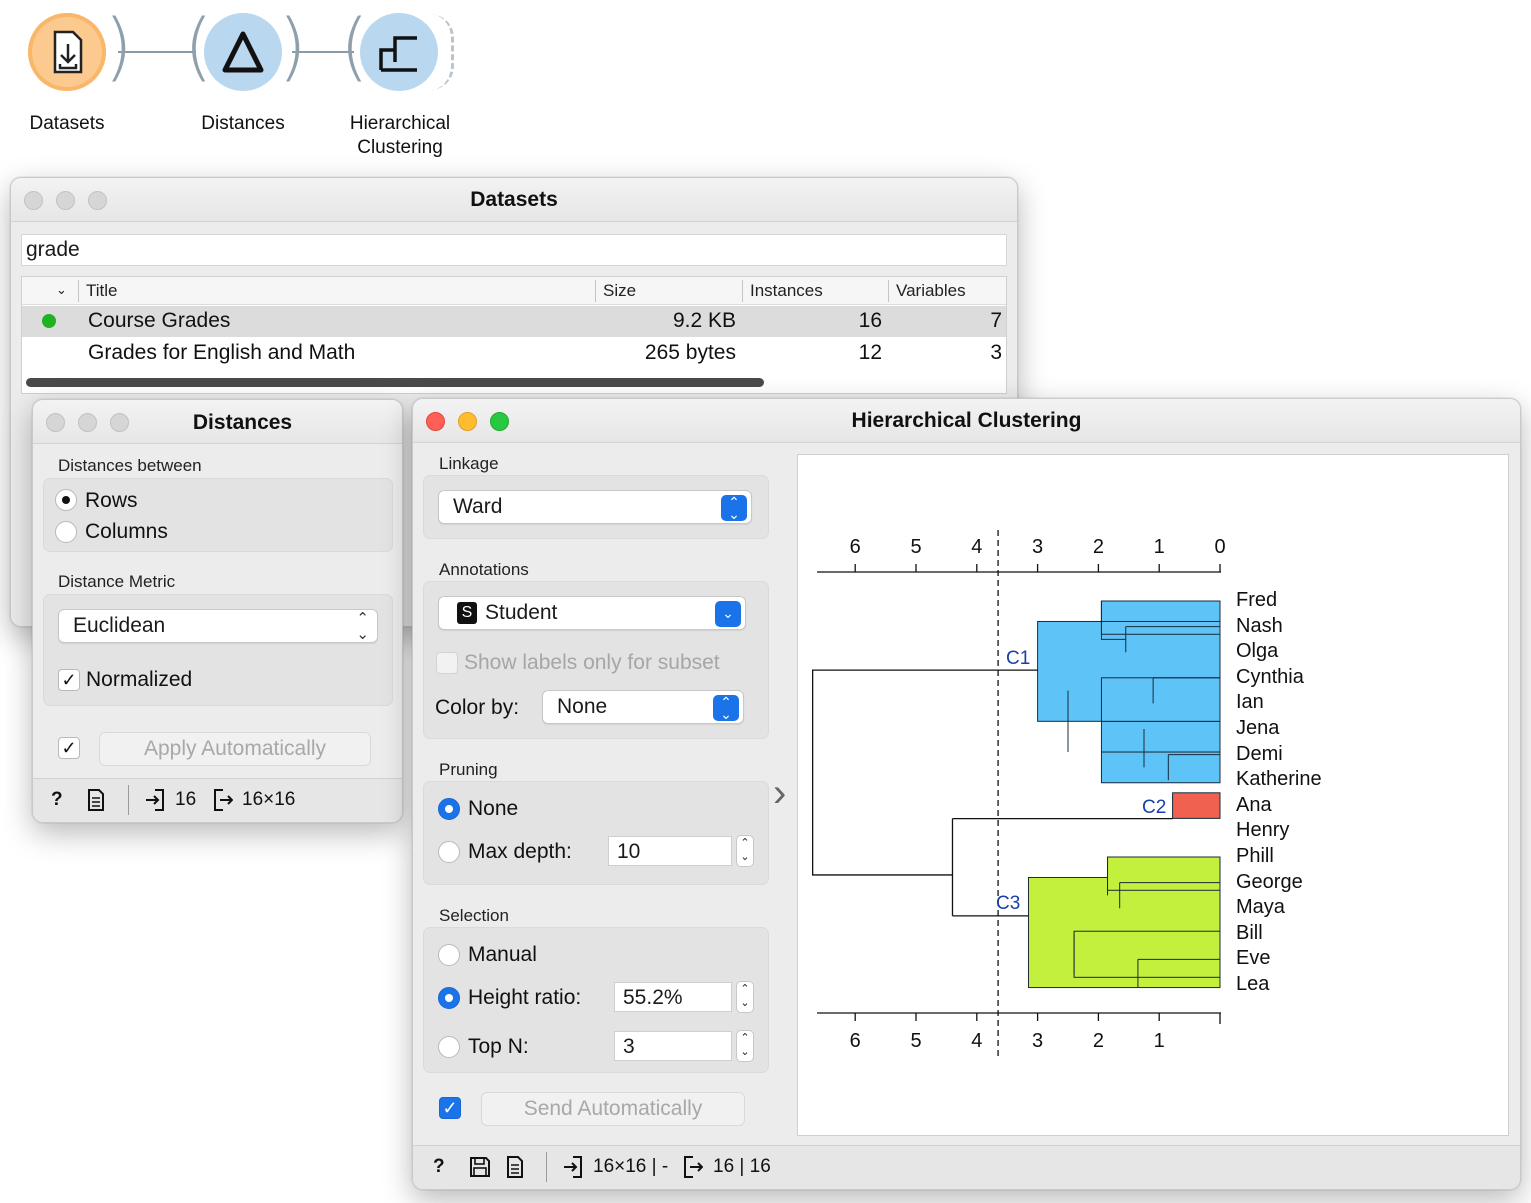 This screenshot has height=1203, width=1531. What do you see at coordinates (613, 1109) in the screenshot?
I see `send-automatically-button: Send Automatically` at bounding box center [613, 1109].